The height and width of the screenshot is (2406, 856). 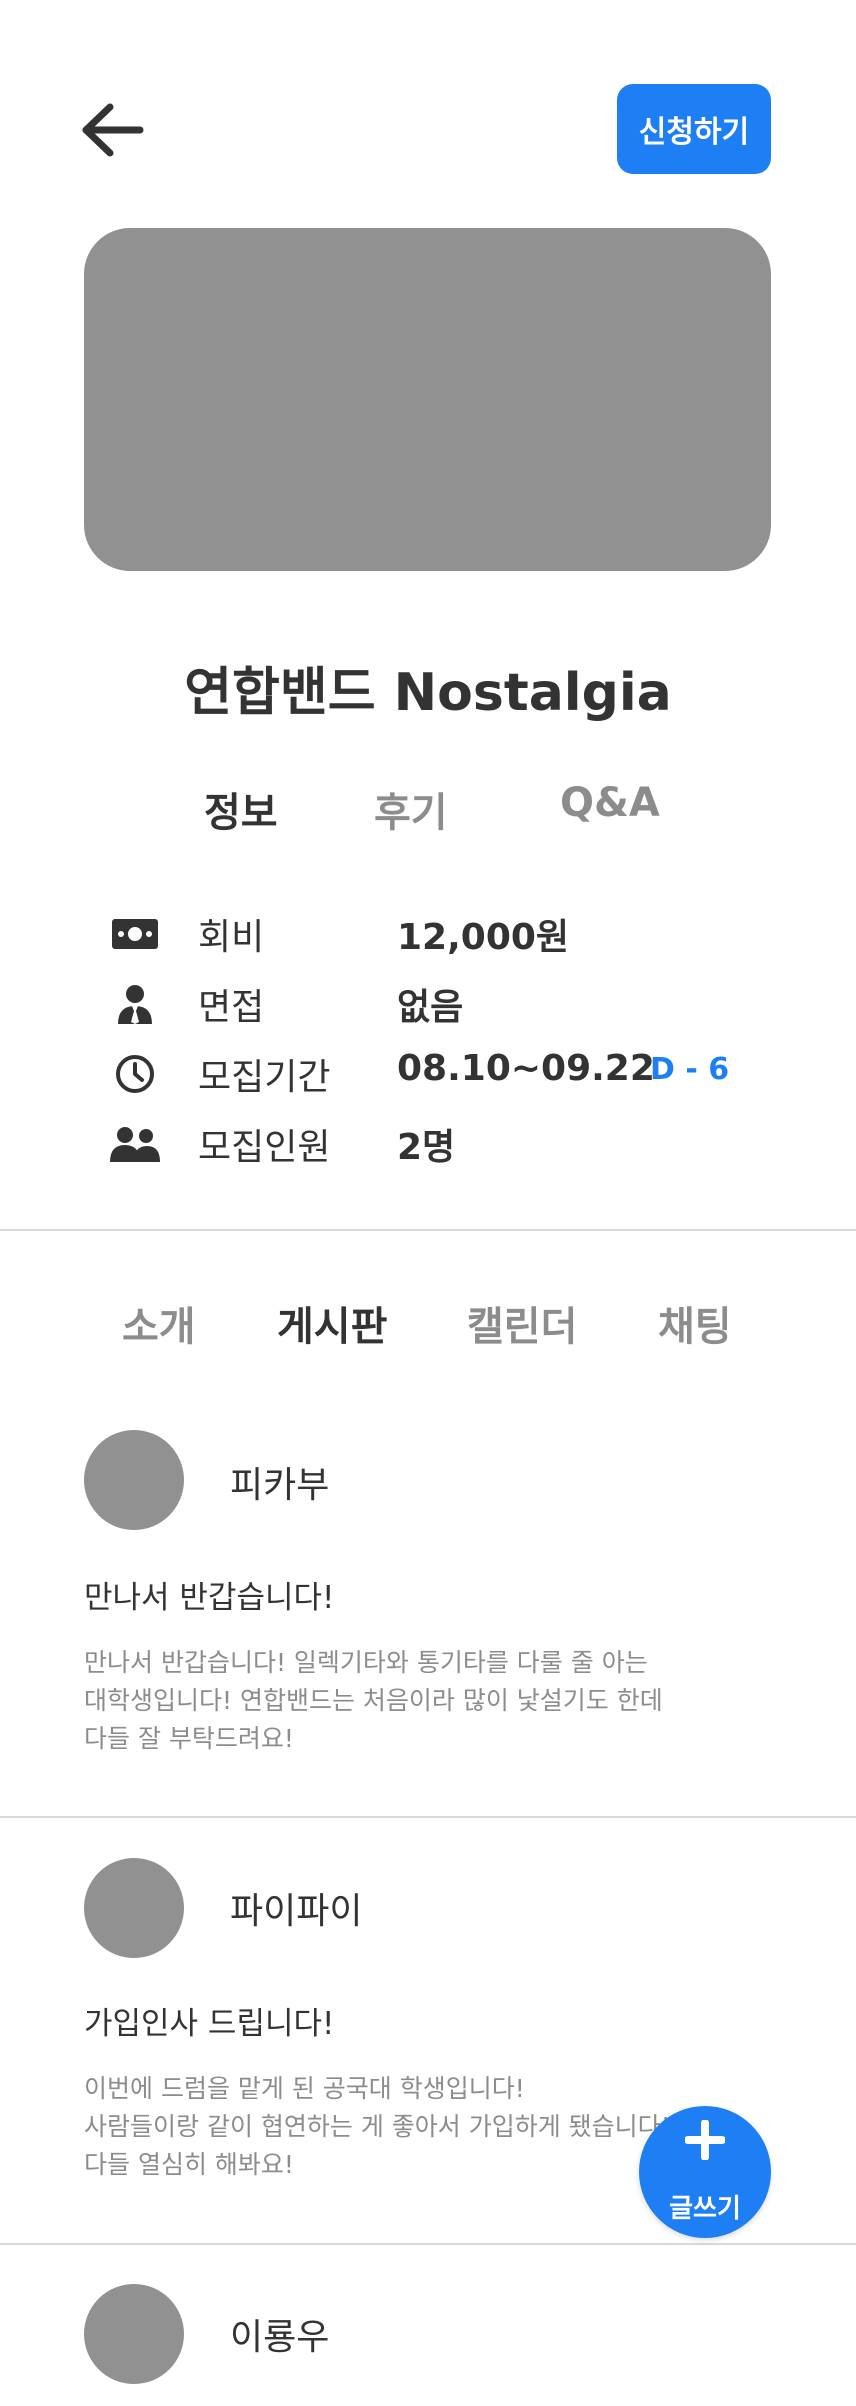 What do you see at coordinates (526, 1068) in the screenshot?
I see `info-value: 08.10~09.22` at bounding box center [526, 1068].